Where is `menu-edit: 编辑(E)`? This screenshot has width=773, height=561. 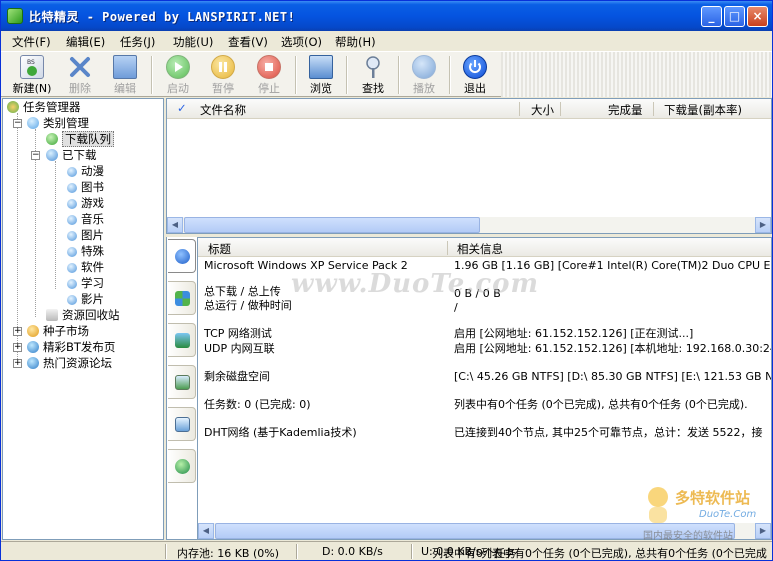 menu-edit: 编辑(E) is located at coordinates (85, 42).